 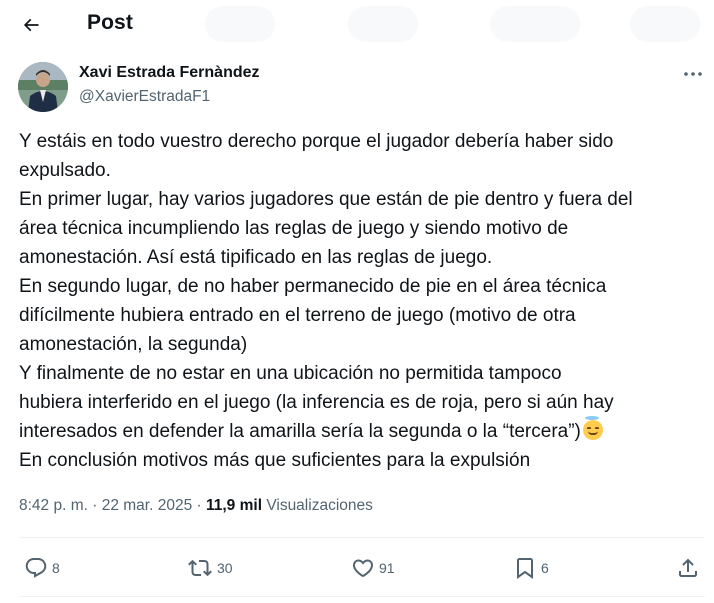 I want to click on reply-count: 8, so click(x=56, y=568).